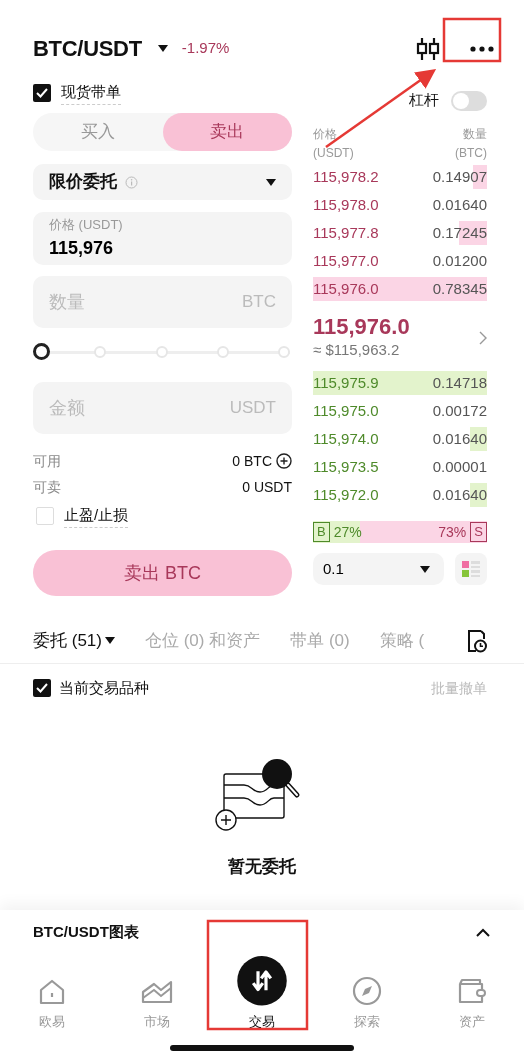 This screenshot has width=524, height=1064. What do you see at coordinates (284, 461) in the screenshot?
I see `add-icon` at bounding box center [284, 461].